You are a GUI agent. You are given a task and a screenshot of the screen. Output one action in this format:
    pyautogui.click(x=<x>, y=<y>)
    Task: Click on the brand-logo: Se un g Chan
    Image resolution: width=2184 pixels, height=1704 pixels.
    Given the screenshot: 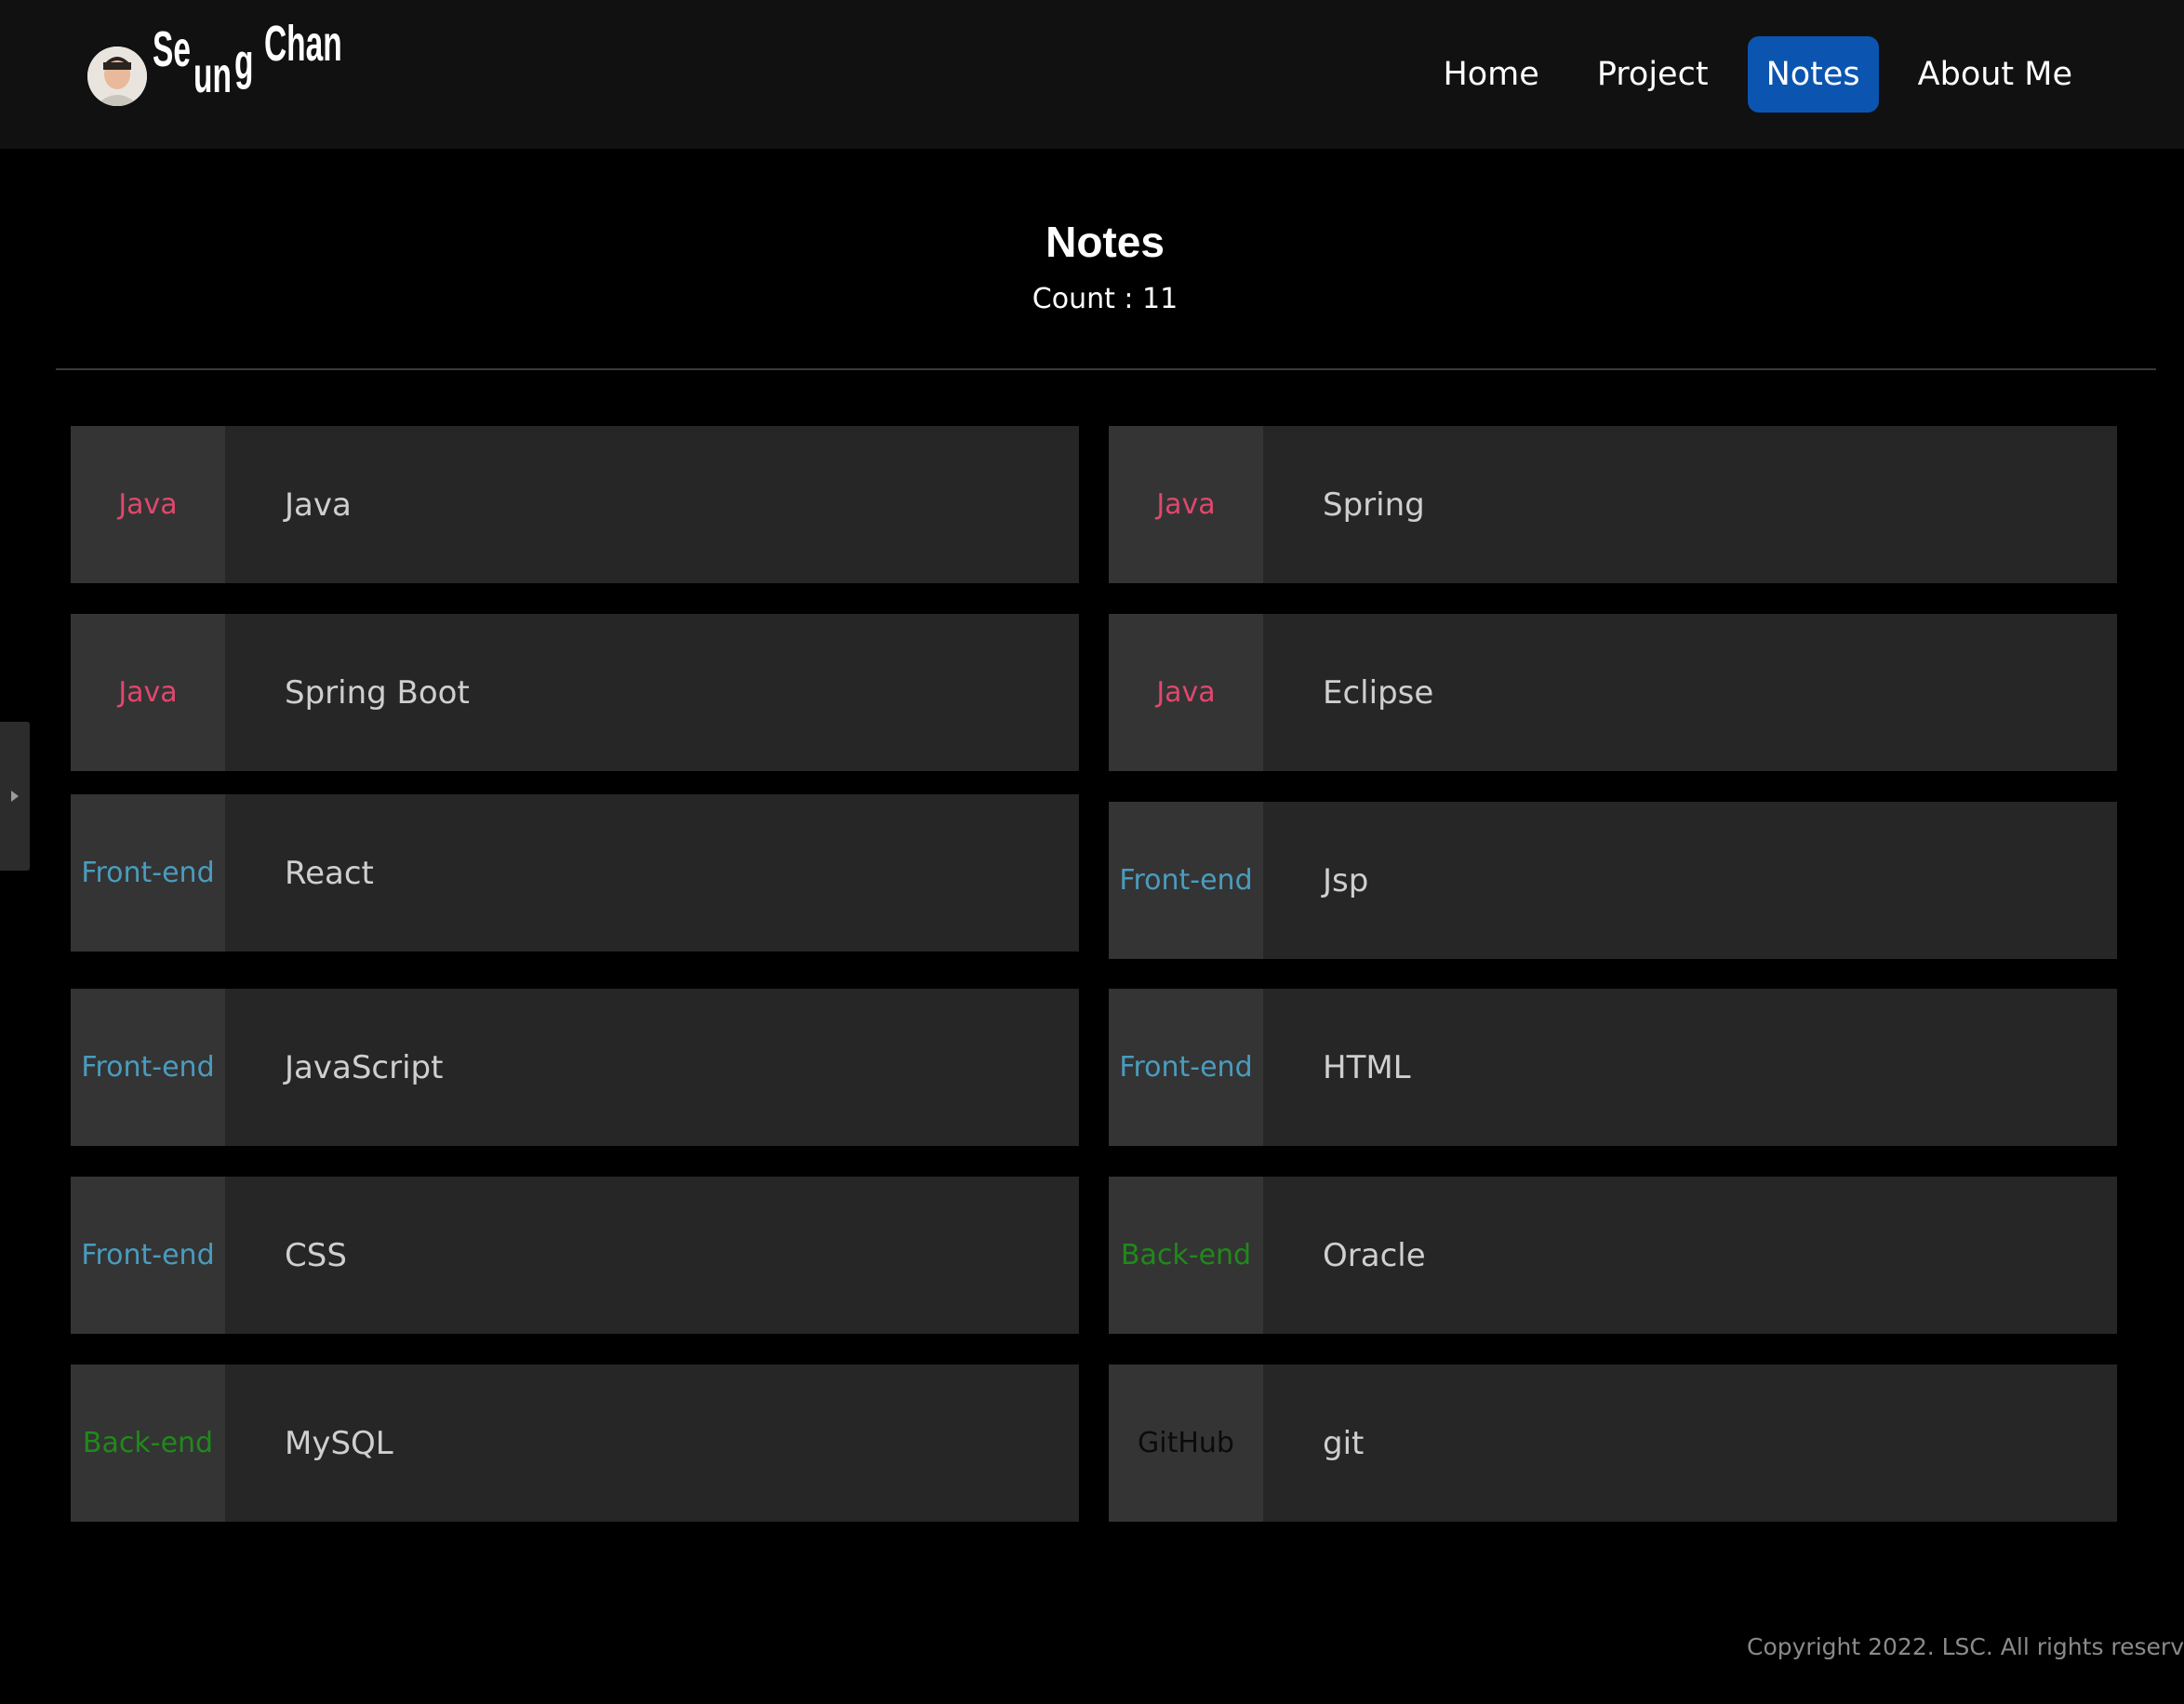 What is the action you would take?
    pyautogui.click(x=264, y=64)
    